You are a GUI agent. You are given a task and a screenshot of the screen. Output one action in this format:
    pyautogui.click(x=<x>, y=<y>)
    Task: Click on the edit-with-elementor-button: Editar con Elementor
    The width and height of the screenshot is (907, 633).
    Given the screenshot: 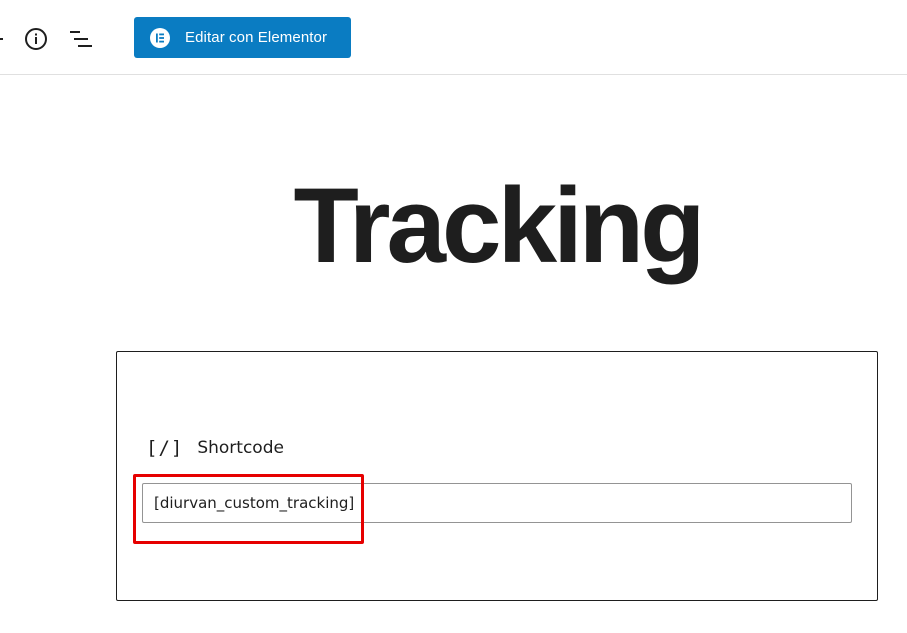 What is the action you would take?
    pyautogui.click(x=242, y=37)
    